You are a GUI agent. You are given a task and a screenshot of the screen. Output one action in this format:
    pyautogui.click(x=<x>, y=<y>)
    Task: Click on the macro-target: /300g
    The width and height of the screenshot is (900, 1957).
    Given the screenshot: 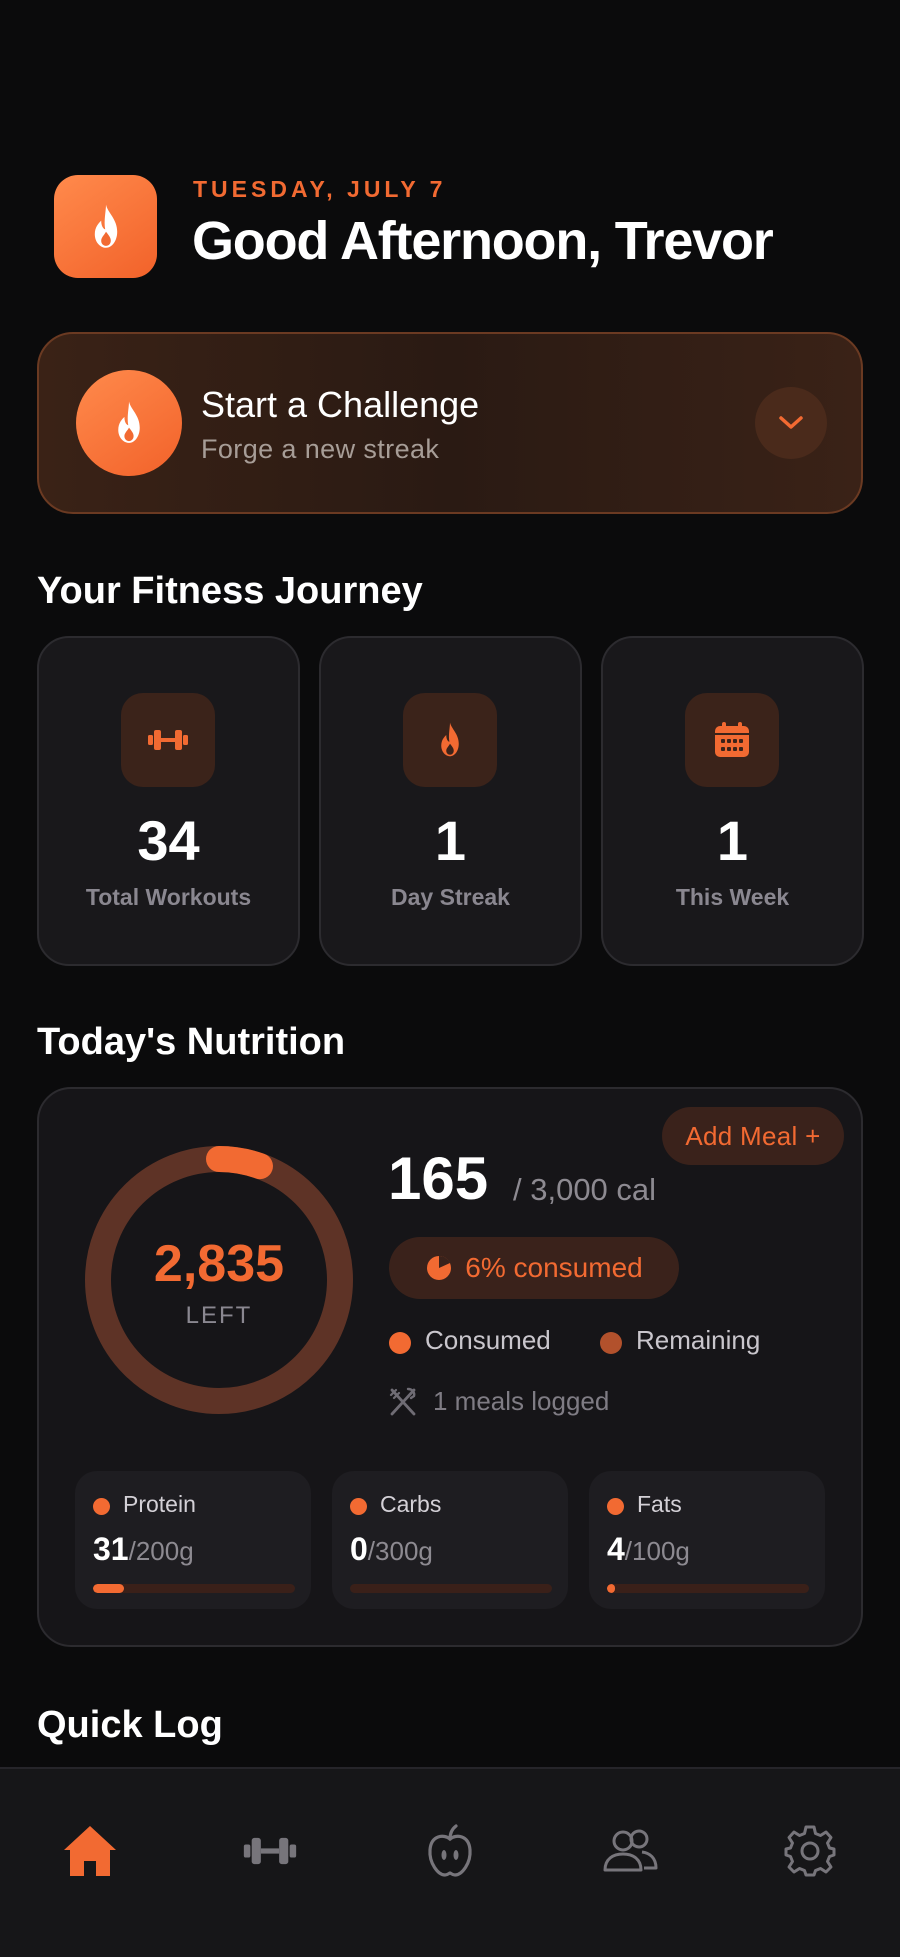 What is the action you would take?
    pyautogui.click(x=400, y=1551)
    